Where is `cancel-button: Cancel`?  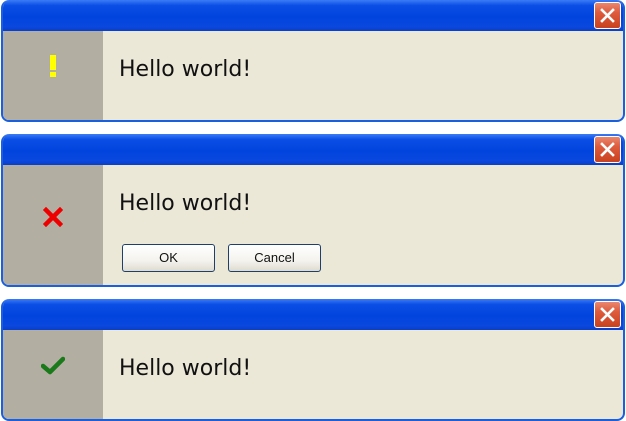 cancel-button: Cancel is located at coordinates (274, 258).